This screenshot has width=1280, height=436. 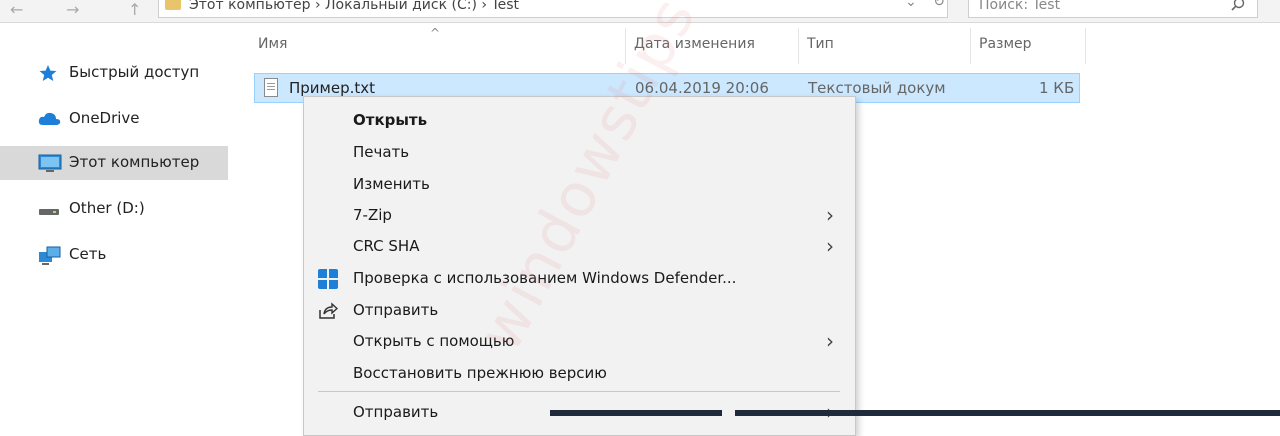 I want to click on sort-ascending-icon: ^, so click(x=435, y=33).